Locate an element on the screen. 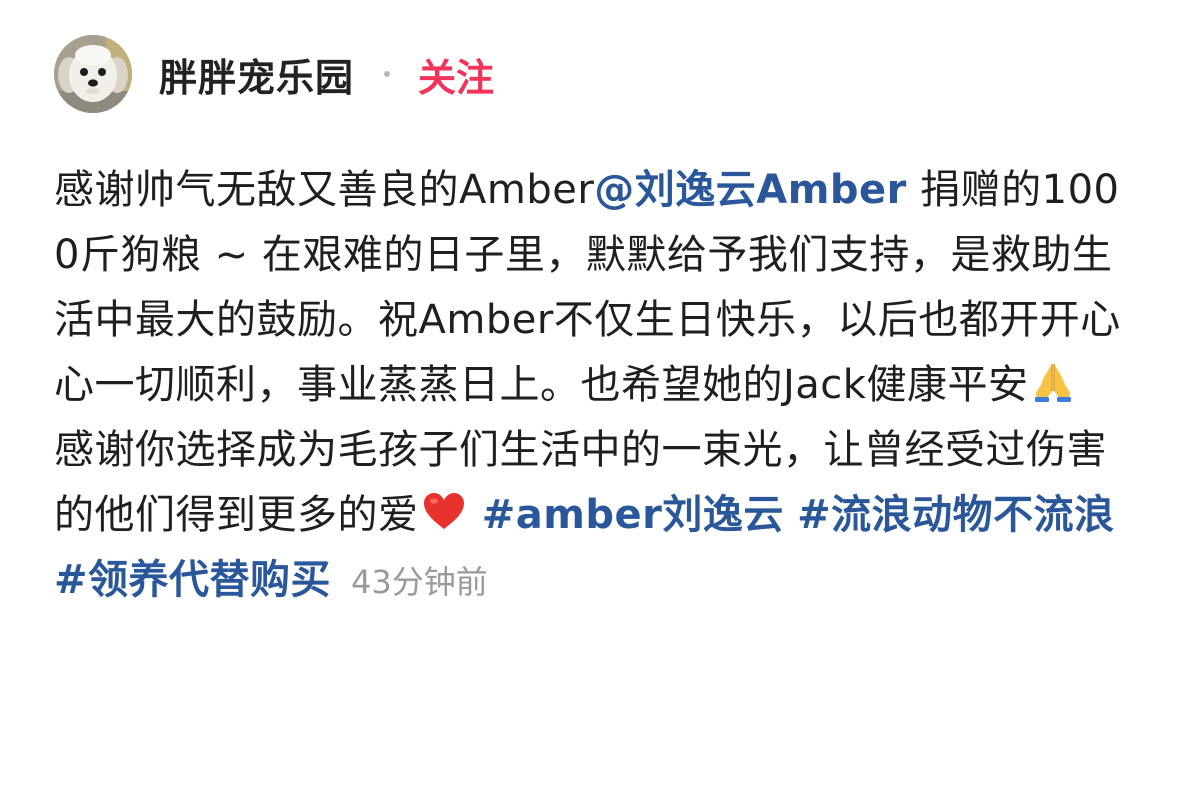 This screenshot has width=1200, height=805. post-header: 胖胖宠乐园 关注 is located at coordinates (274, 74).